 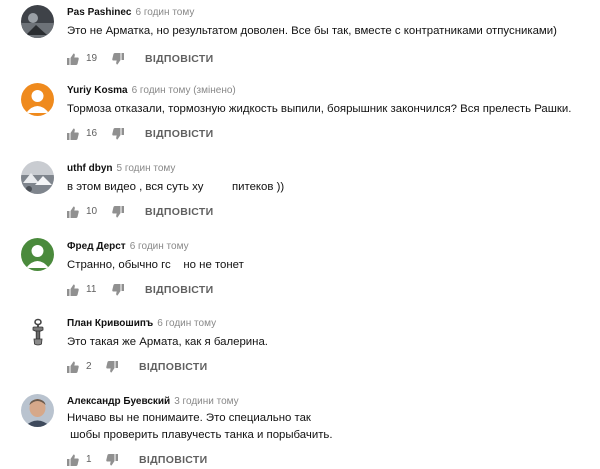 What do you see at coordinates (206, 401) in the screenshot?
I see `comment-time: 3 години тому` at bounding box center [206, 401].